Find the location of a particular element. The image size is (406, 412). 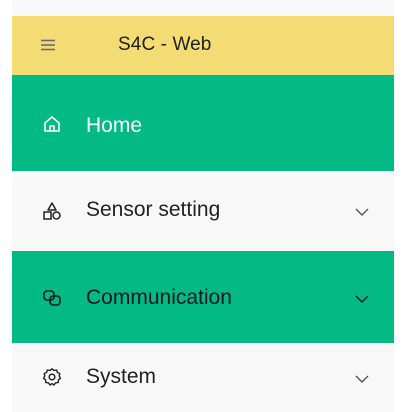

hamburger-icon is located at coordinates (48, 45).